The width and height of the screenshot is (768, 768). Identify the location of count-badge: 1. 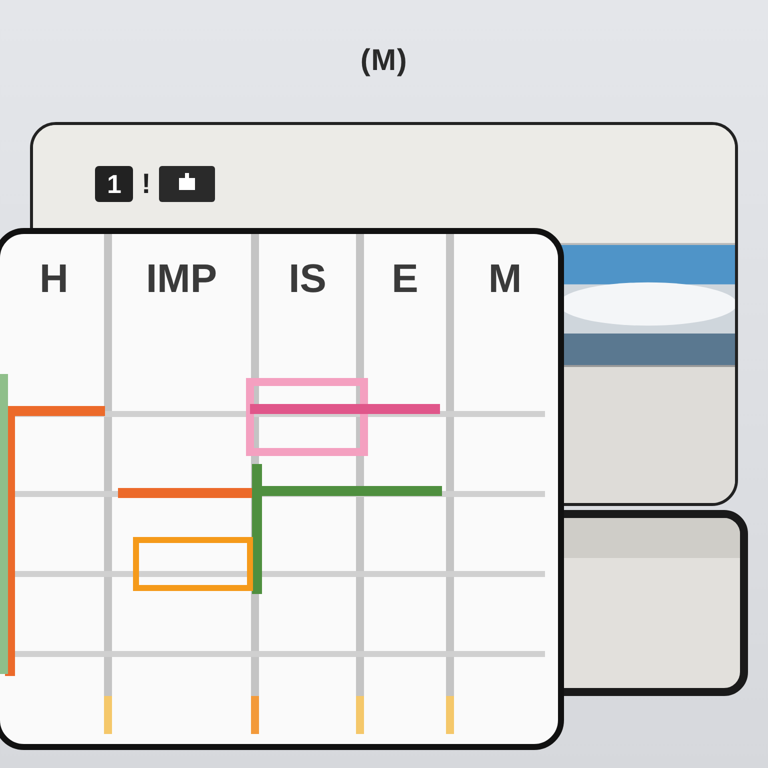
(114, 184).